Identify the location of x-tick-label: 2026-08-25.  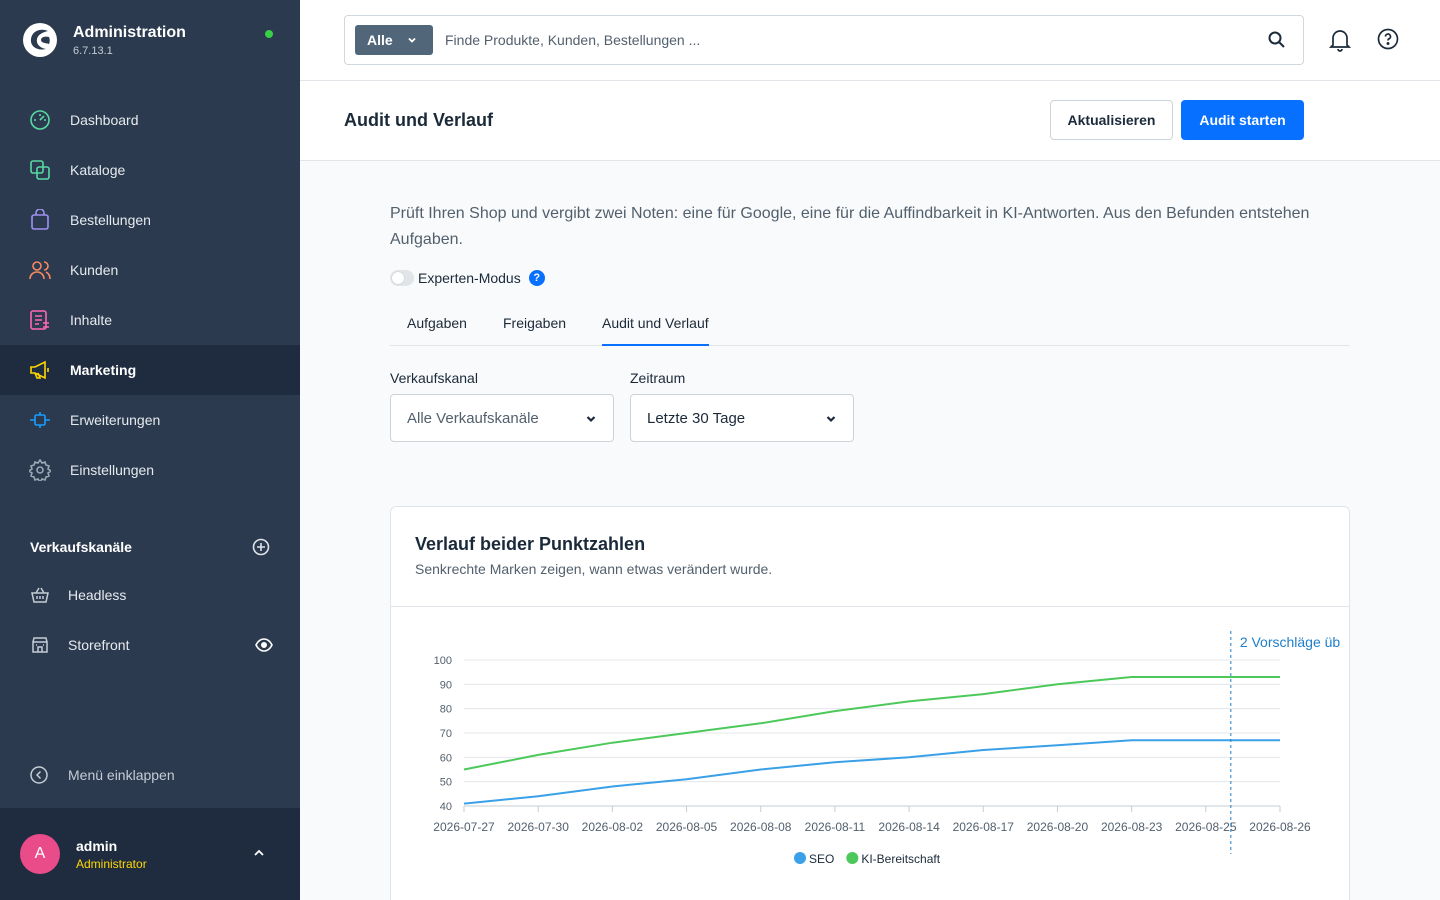
(1206, 827).